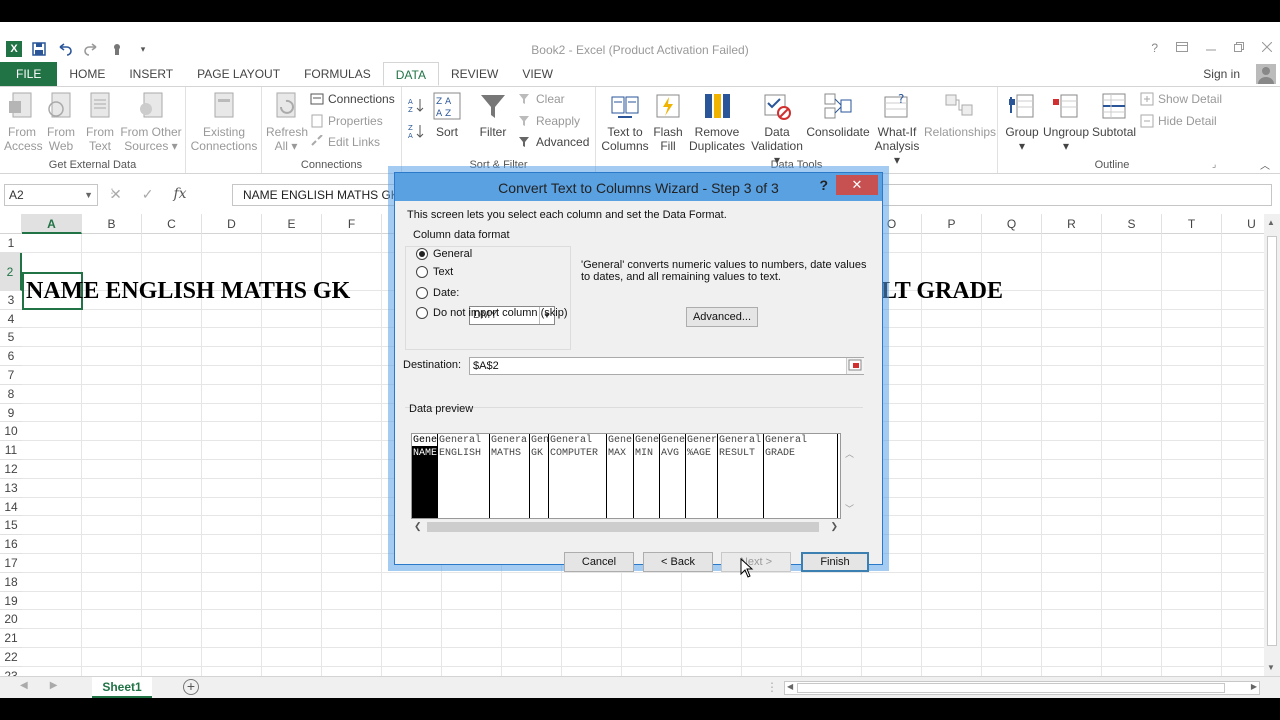  I want to click on column-header: P, so click(952, 224).